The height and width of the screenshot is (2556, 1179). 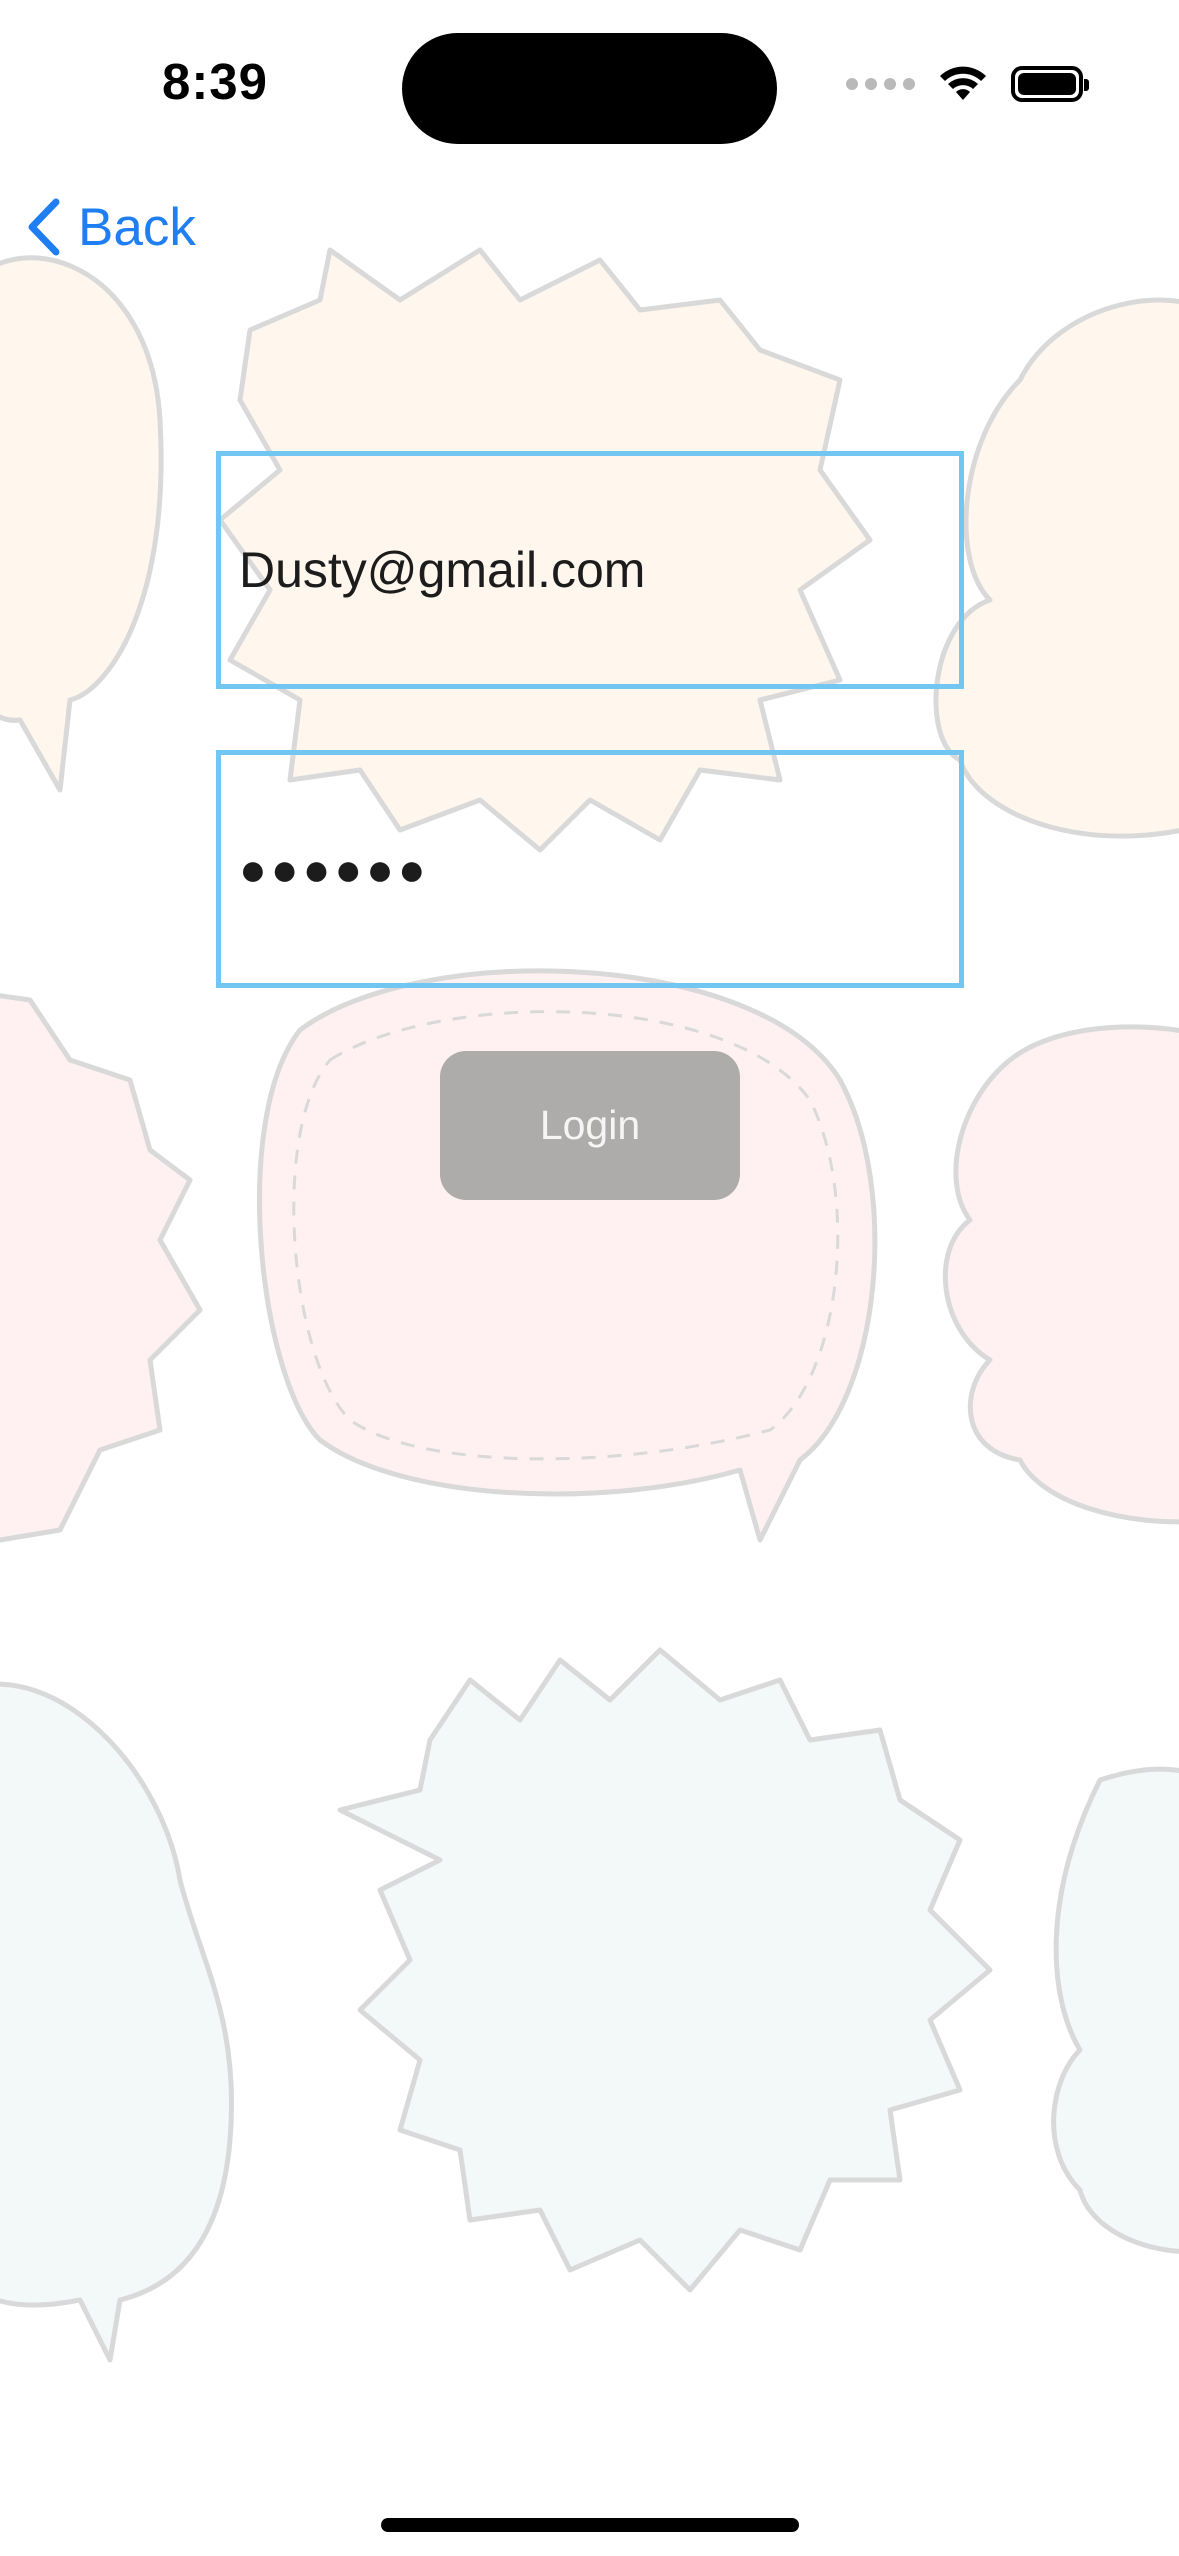 I want to click on wifi-icon, so click(x=963, y=83).